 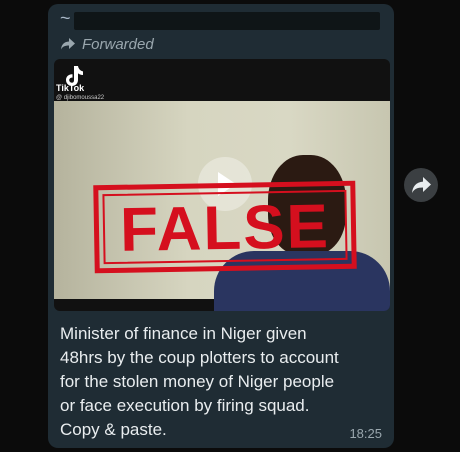 I want to click on caption-line: 48hrs by the coup plotters to account, so click(x=199, y=357).